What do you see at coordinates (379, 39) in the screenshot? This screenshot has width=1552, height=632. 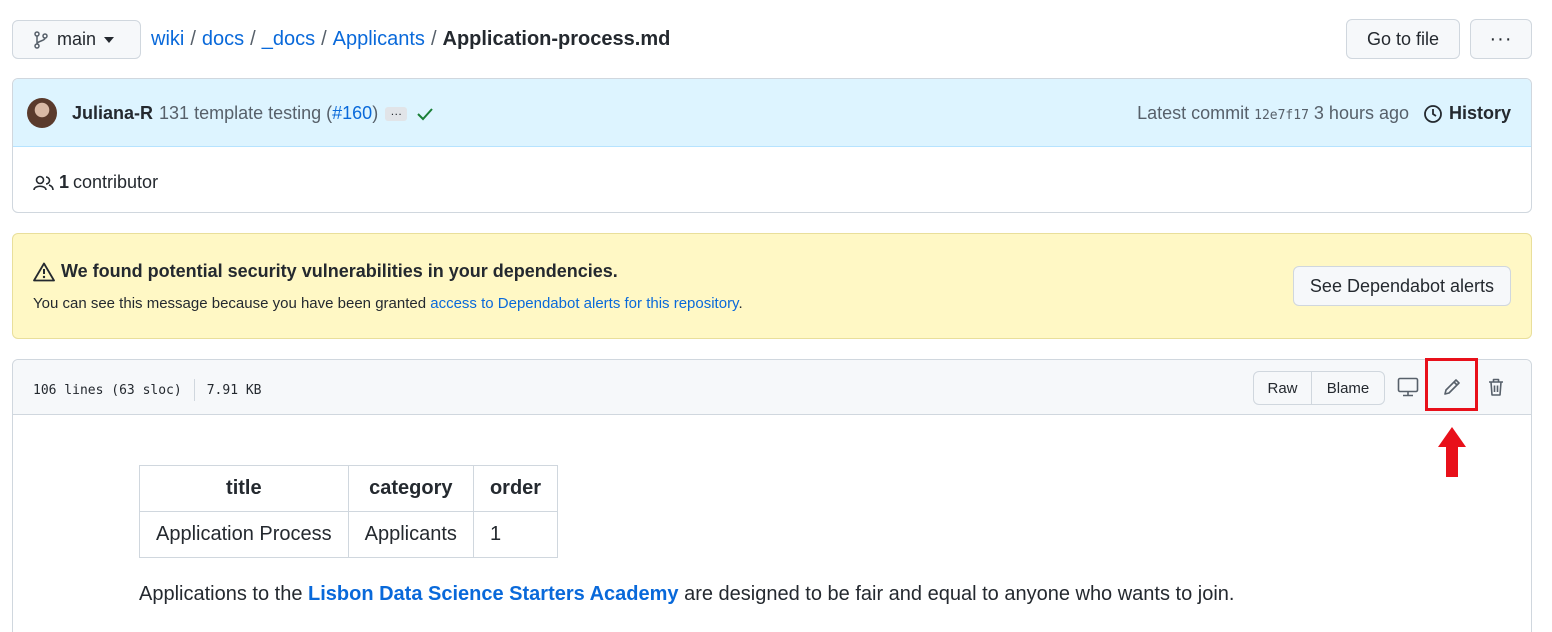 I see `breadcrumb-applicants: Applicants` at bounding box center [379, 39].